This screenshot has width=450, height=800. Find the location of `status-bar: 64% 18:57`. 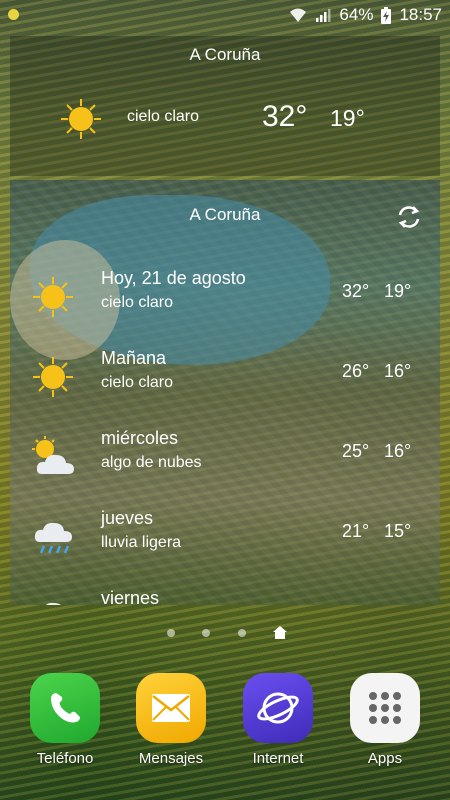

status-bar: 64% 18:57 is located at coordinates (225, 15).